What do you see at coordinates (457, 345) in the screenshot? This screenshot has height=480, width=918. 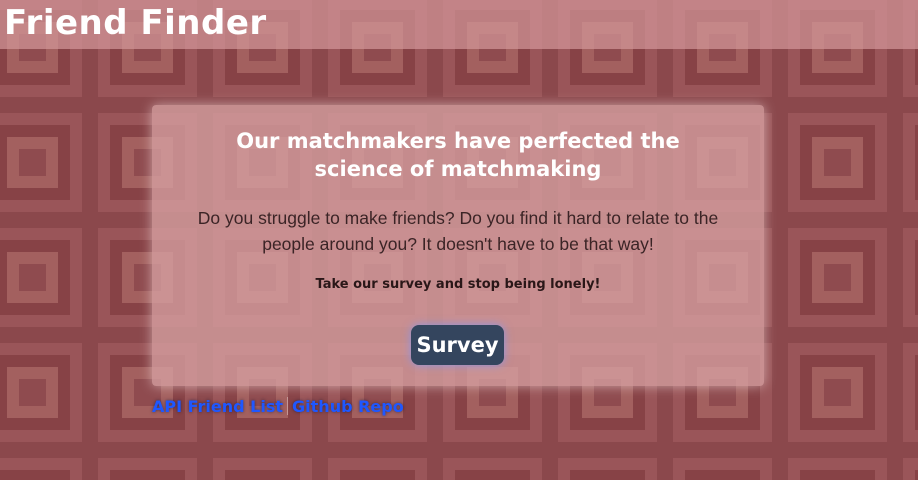 I see `survey-button: Survey` at bounding box center [457, 345].